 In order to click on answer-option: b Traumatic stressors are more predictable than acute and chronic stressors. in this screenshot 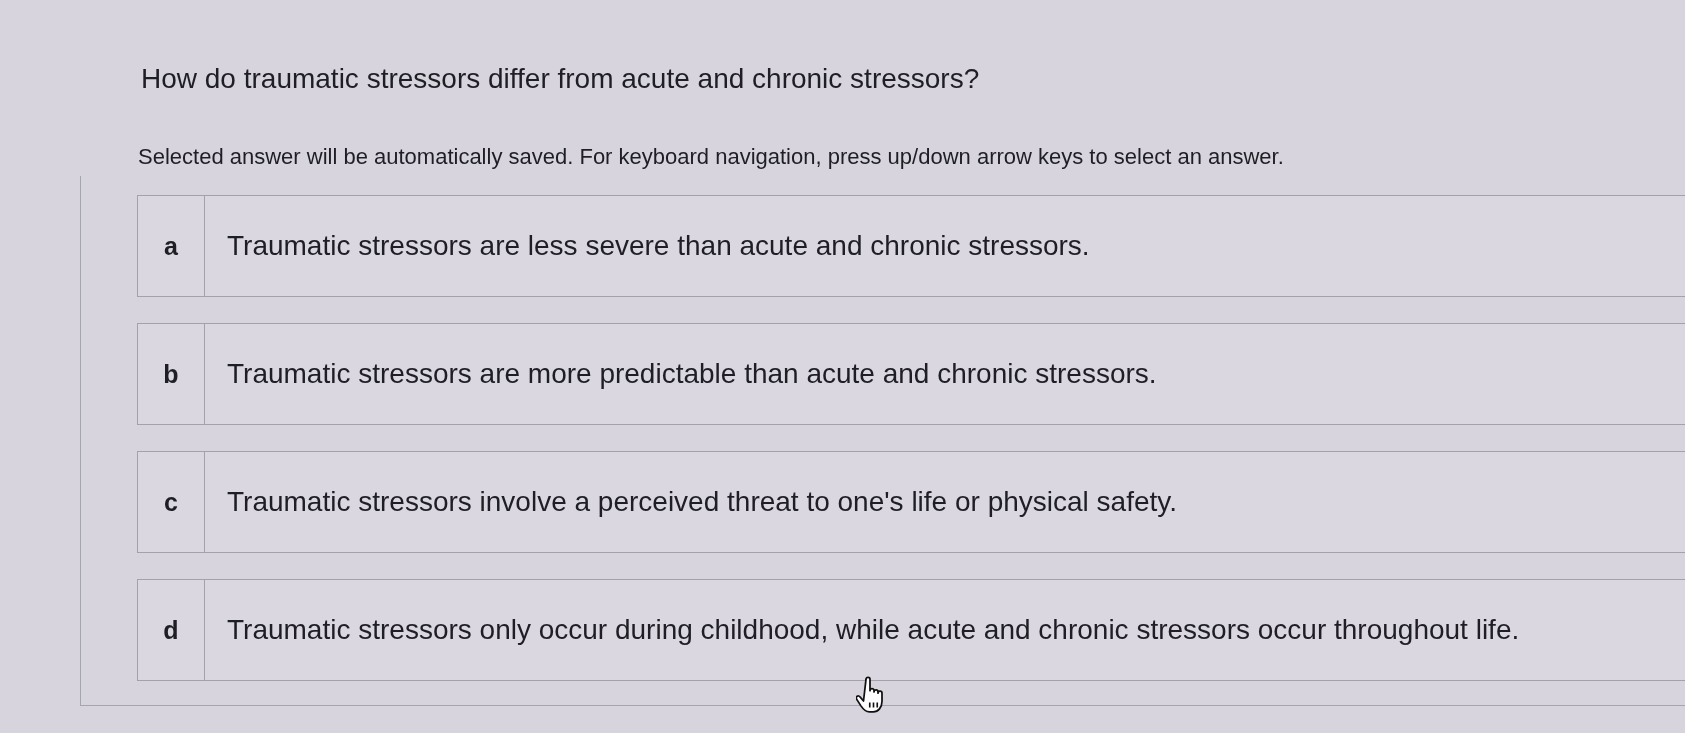, I will do `click(911, 374)`.